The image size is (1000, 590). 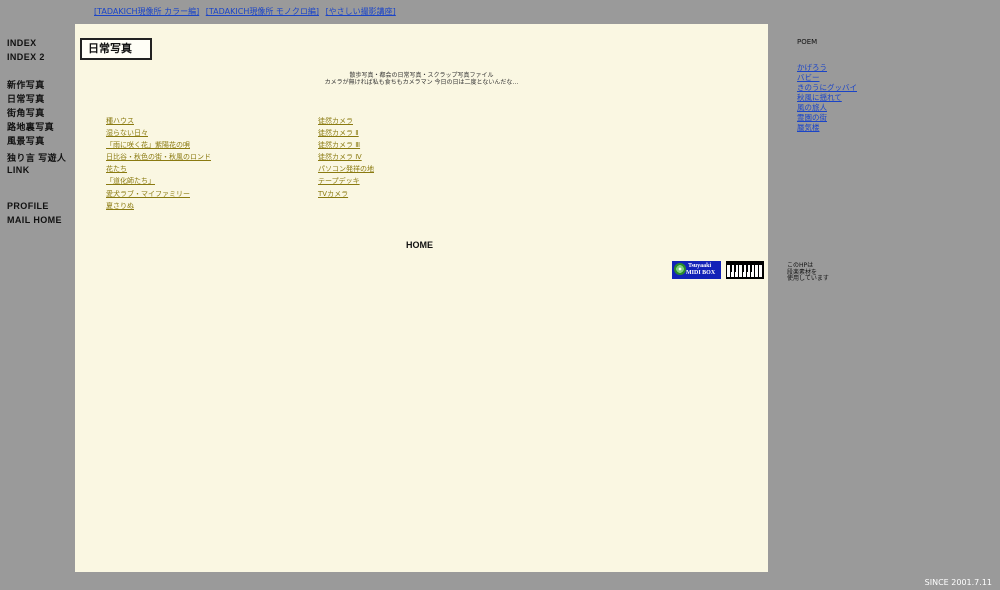 I want to click on page-title: 日常写真, so click(x=116, y=49).